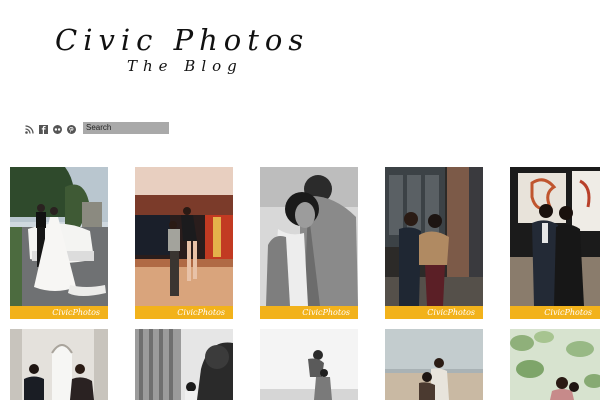 Image resolution: width=600 pixels, height=400 pixels. I want to click on photo-trees-bw, so click(184, 364).